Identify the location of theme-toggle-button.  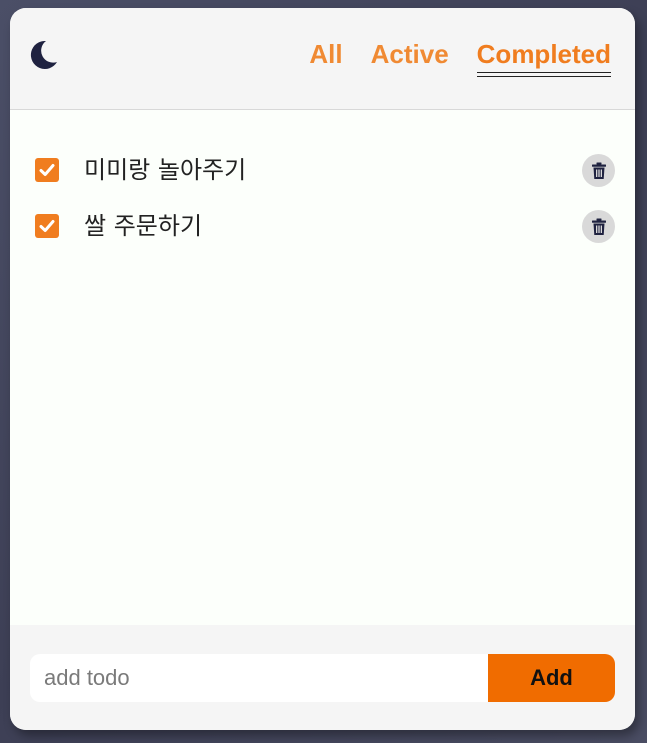
(43, 55).